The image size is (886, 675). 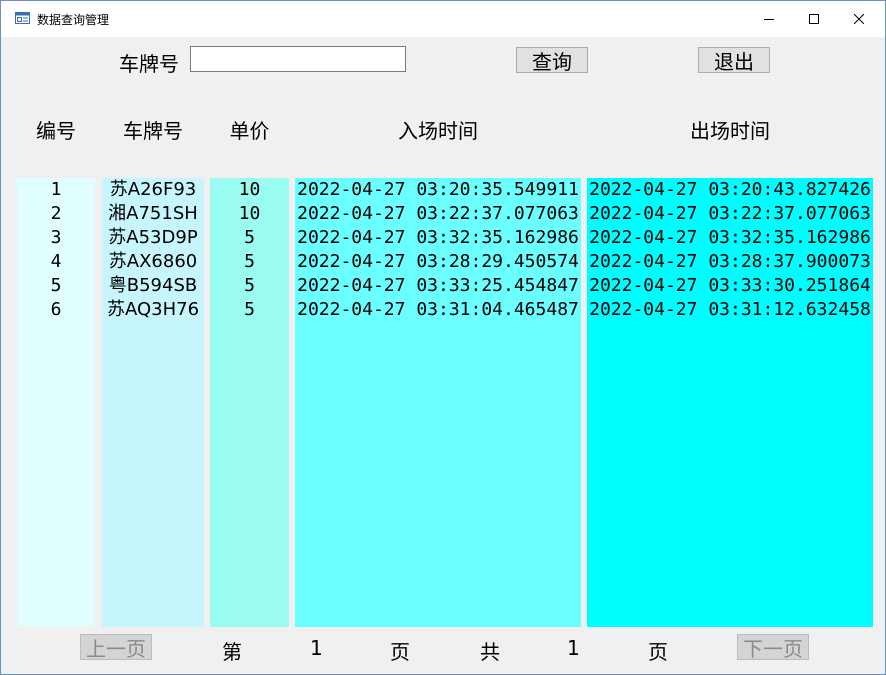 I want to click on exit-button: 退出, so click(x=734, y=60).